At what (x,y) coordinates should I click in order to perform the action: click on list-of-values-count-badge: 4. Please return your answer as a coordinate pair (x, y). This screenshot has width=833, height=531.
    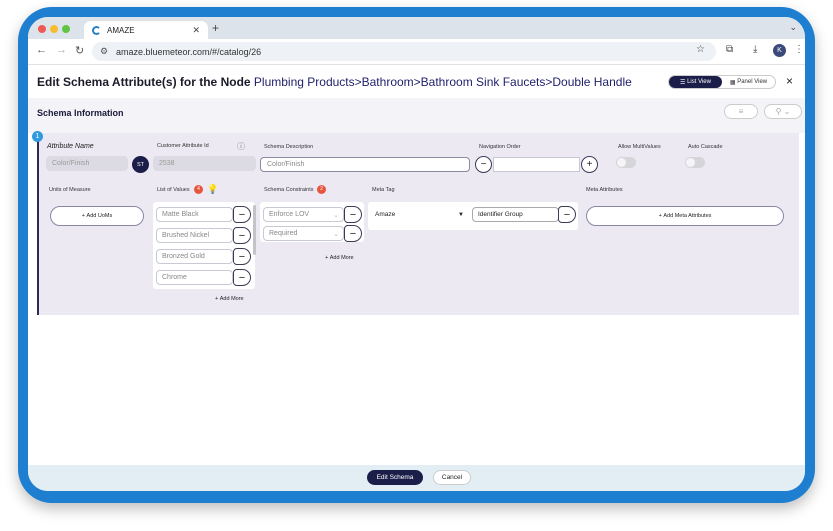
    Looking at the image, I should click on (198, 189).